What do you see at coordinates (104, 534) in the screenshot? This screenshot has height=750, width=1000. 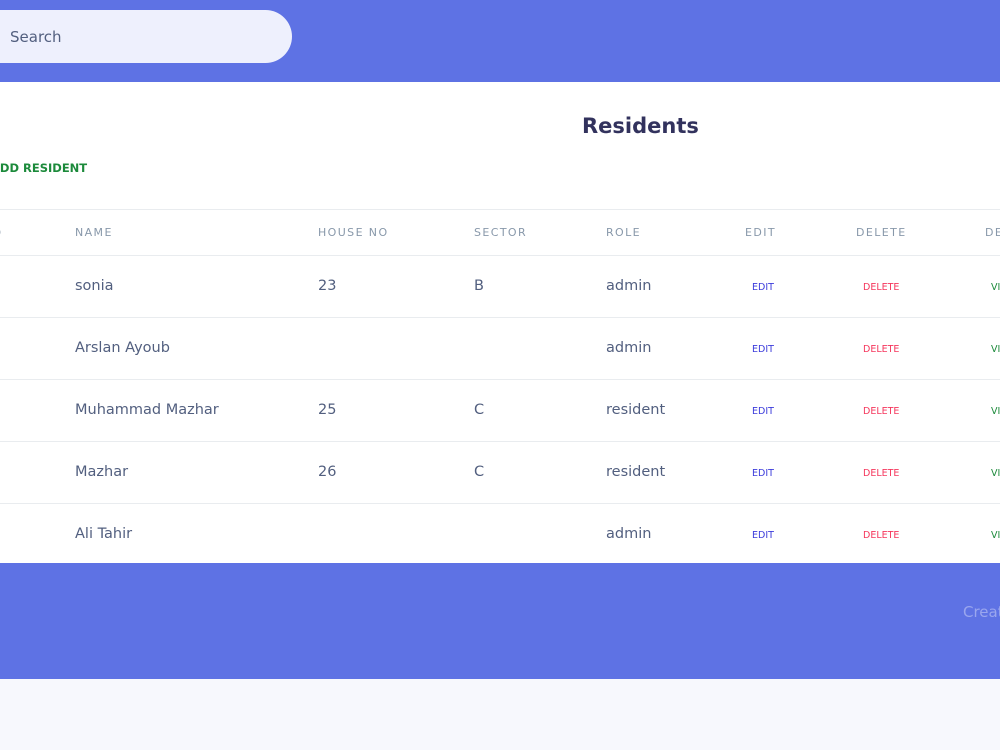 I see `cell-name: Ali Tahir` at bounding box center [104, 534].